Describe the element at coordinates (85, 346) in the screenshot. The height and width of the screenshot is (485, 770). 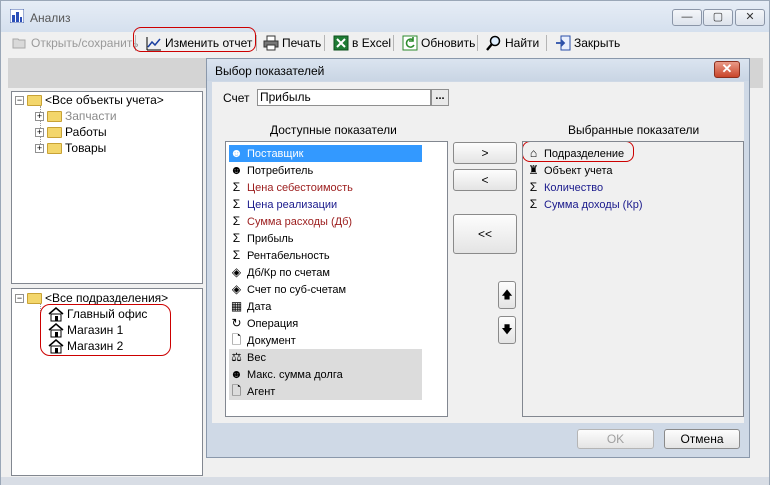
I see `tree-item: Магазин 2` at that location.